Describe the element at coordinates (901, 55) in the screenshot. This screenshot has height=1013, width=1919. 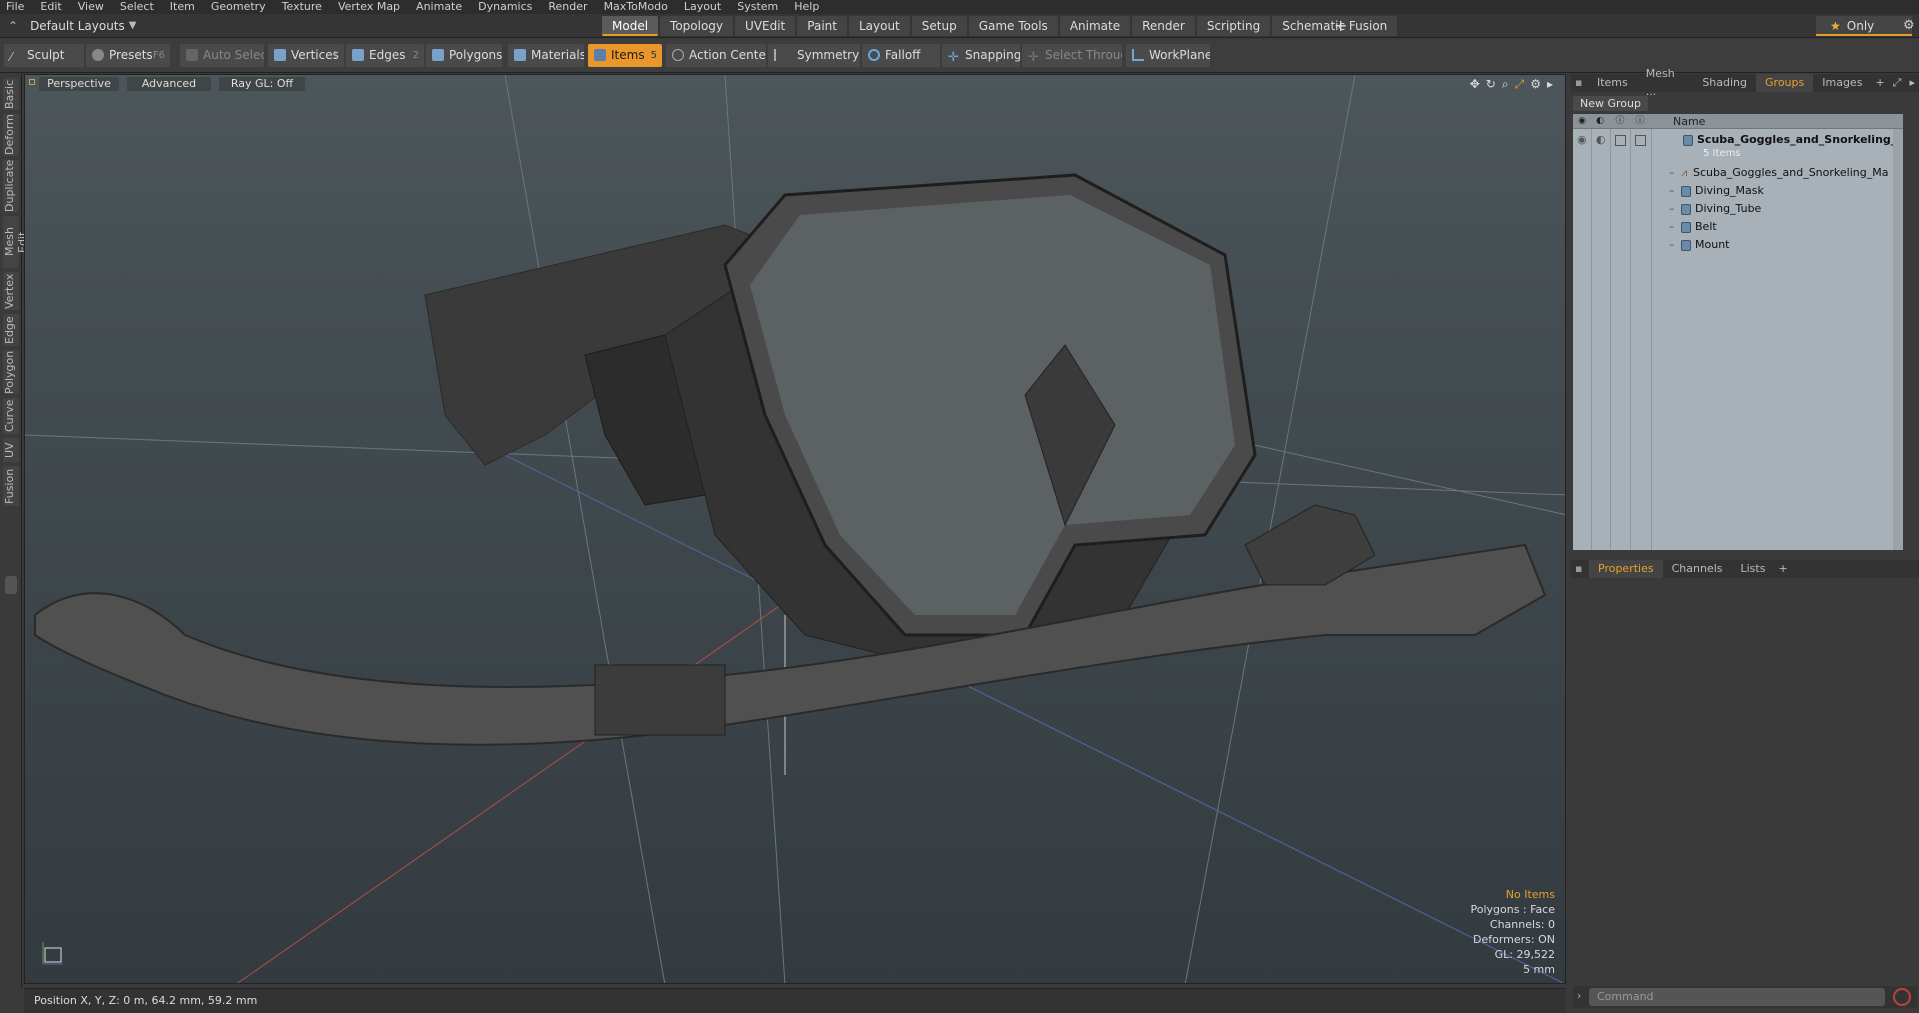
I see `falloff-button: Falloff` at that location.